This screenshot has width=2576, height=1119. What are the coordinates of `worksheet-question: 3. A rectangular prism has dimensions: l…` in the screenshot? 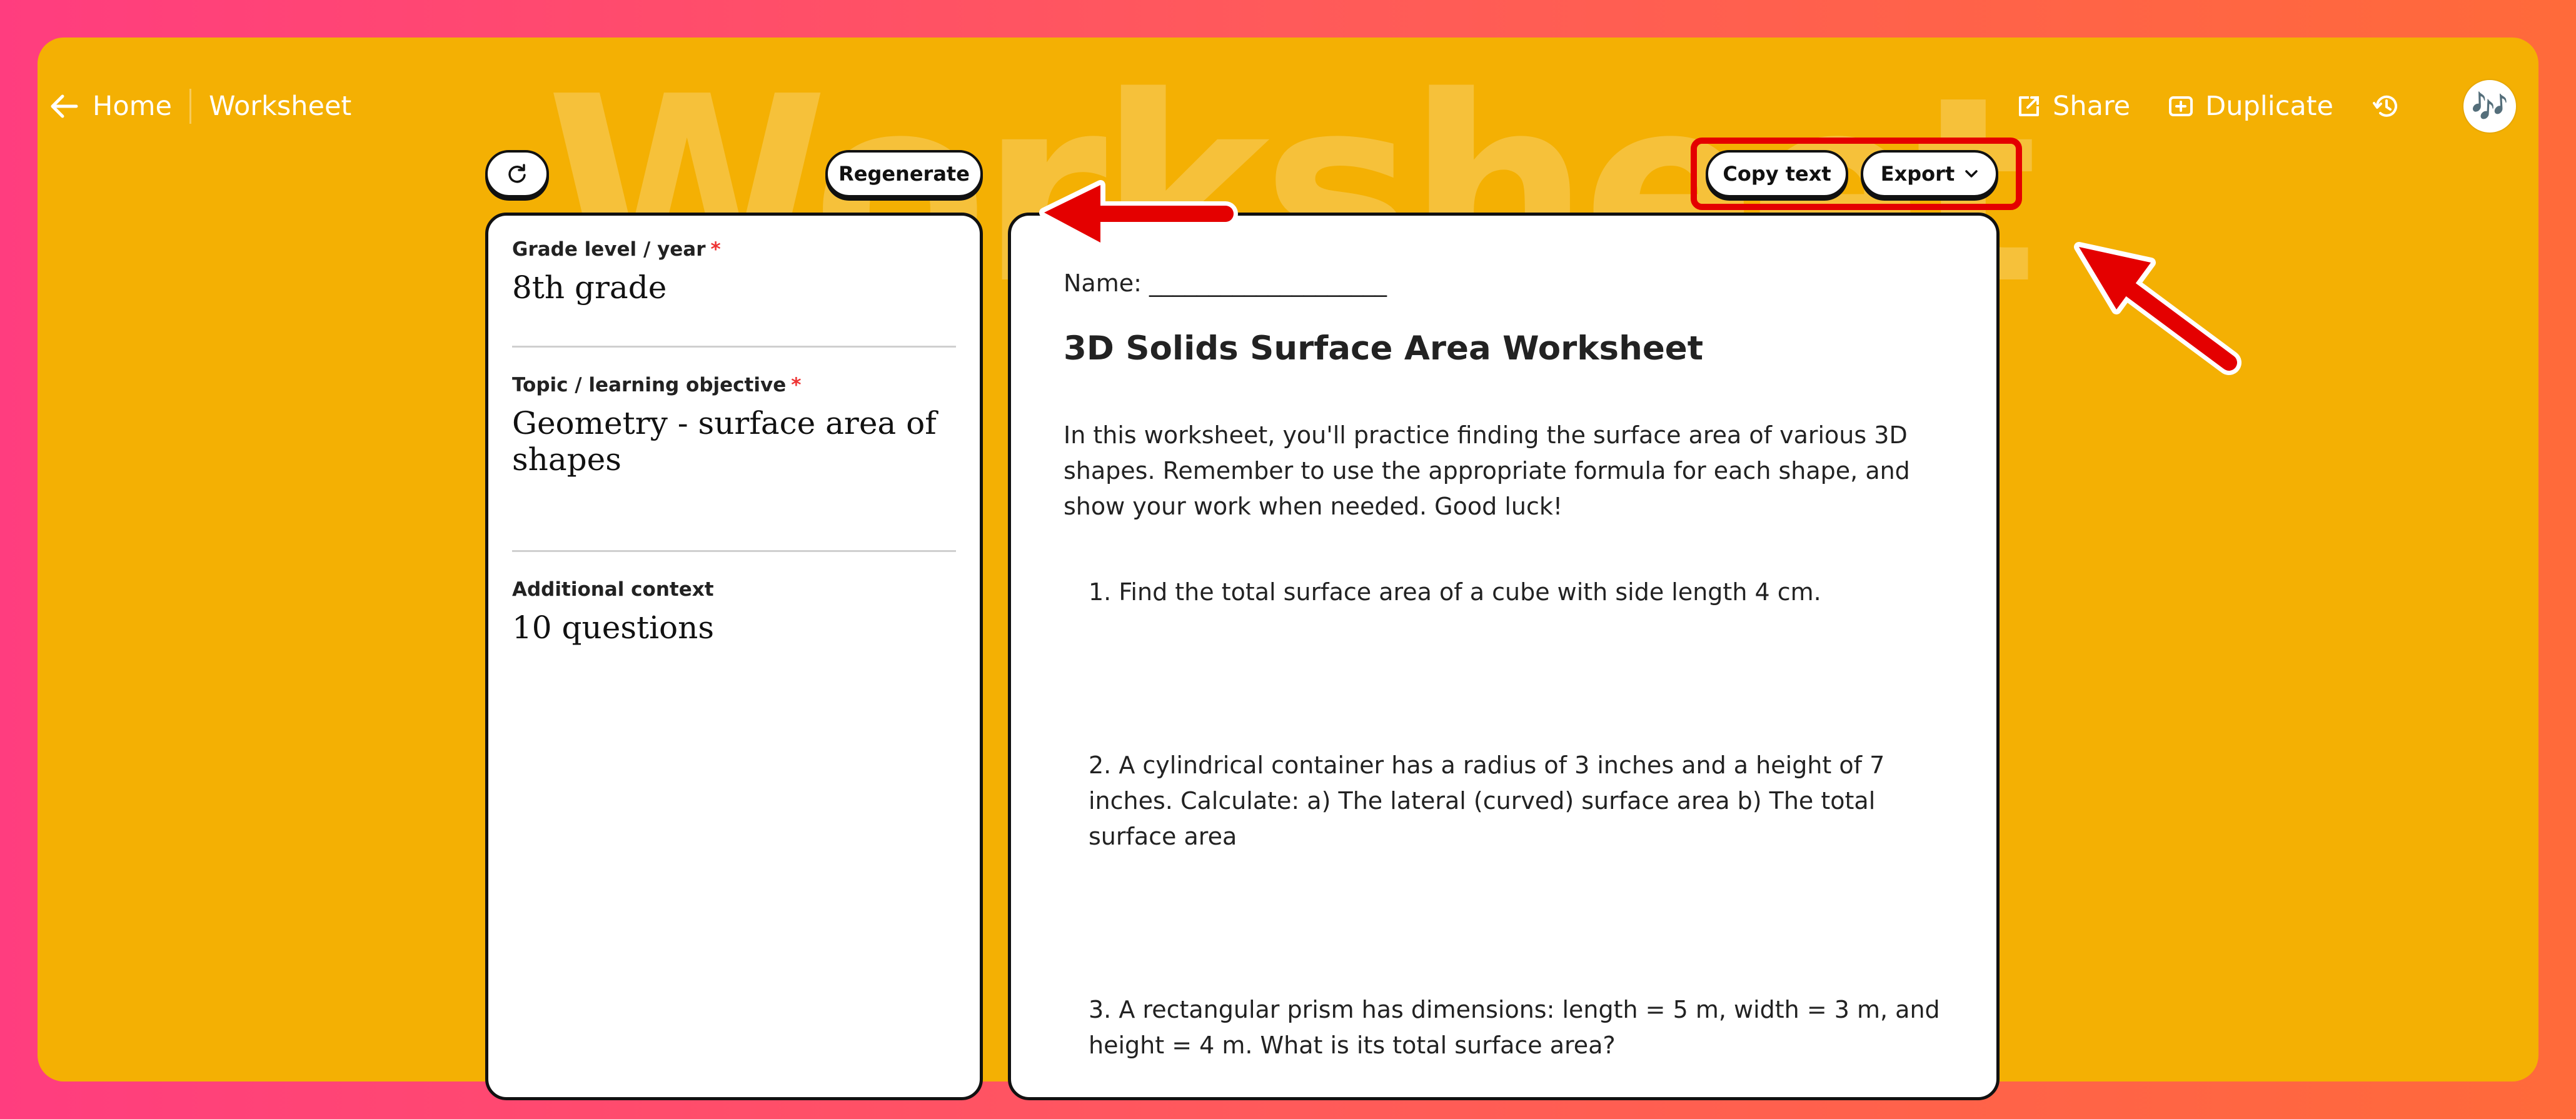 It's located at (1514, 1027).